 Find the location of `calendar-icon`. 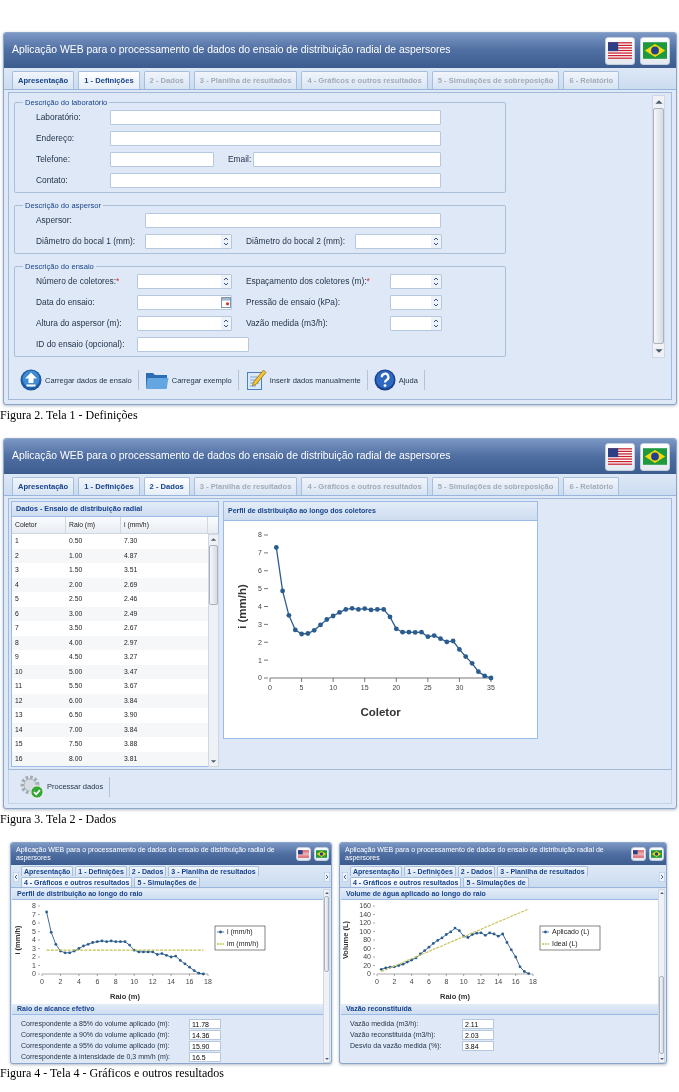

calendar-icon is located at coordinates (226, 302).